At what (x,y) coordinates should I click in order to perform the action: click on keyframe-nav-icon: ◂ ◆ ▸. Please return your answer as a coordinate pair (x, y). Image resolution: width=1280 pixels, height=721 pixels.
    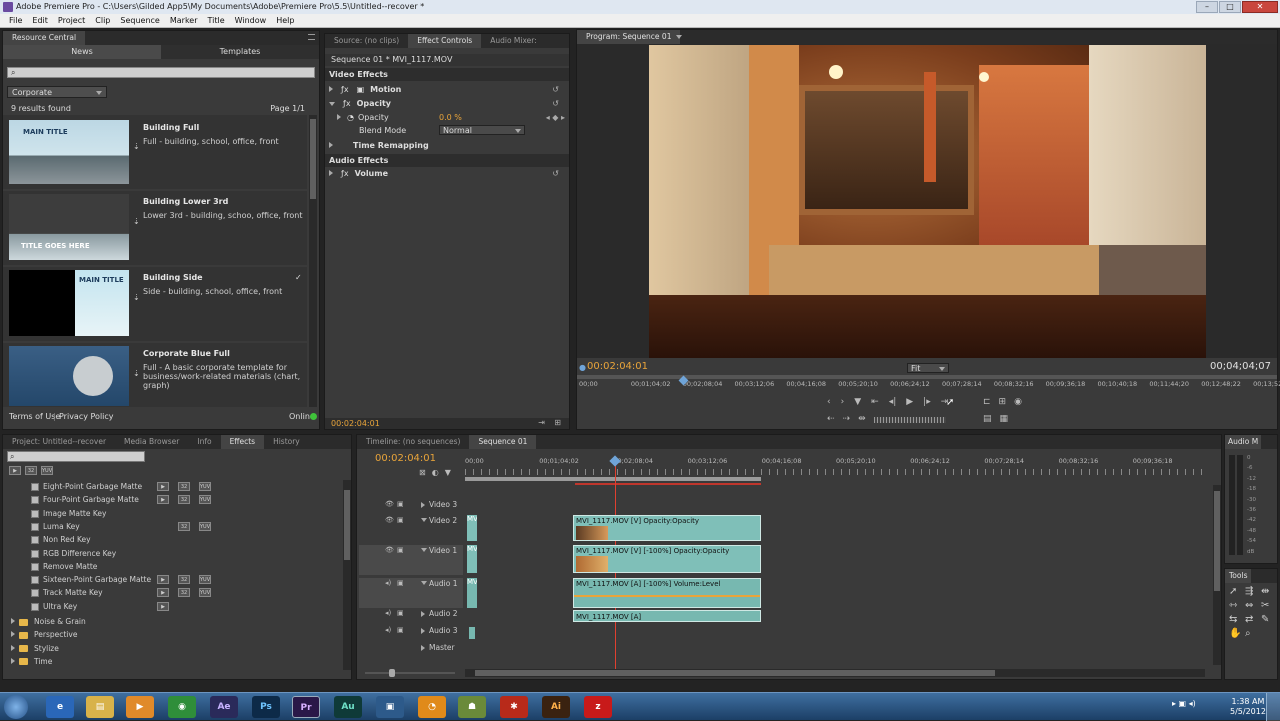
    Looking at the image, I should click on (555, 118).